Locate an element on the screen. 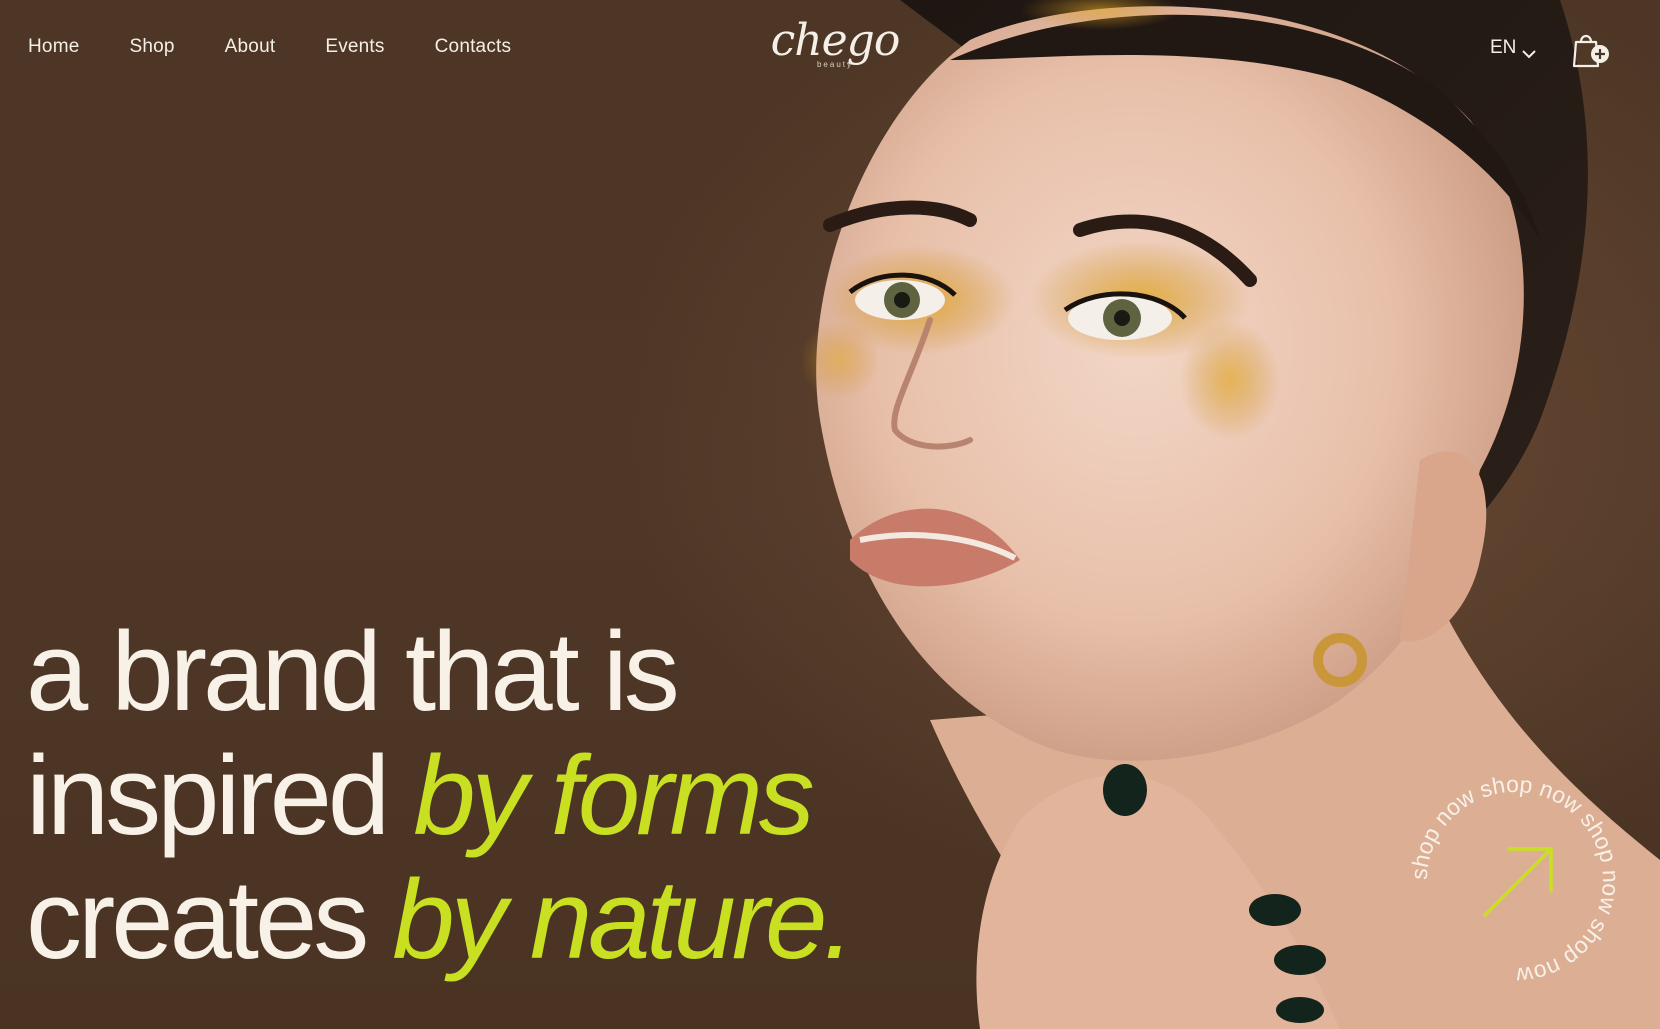 This screenshot has height=1029, width=1660. nav-home-link: Home is located at coordinates (53, 47).